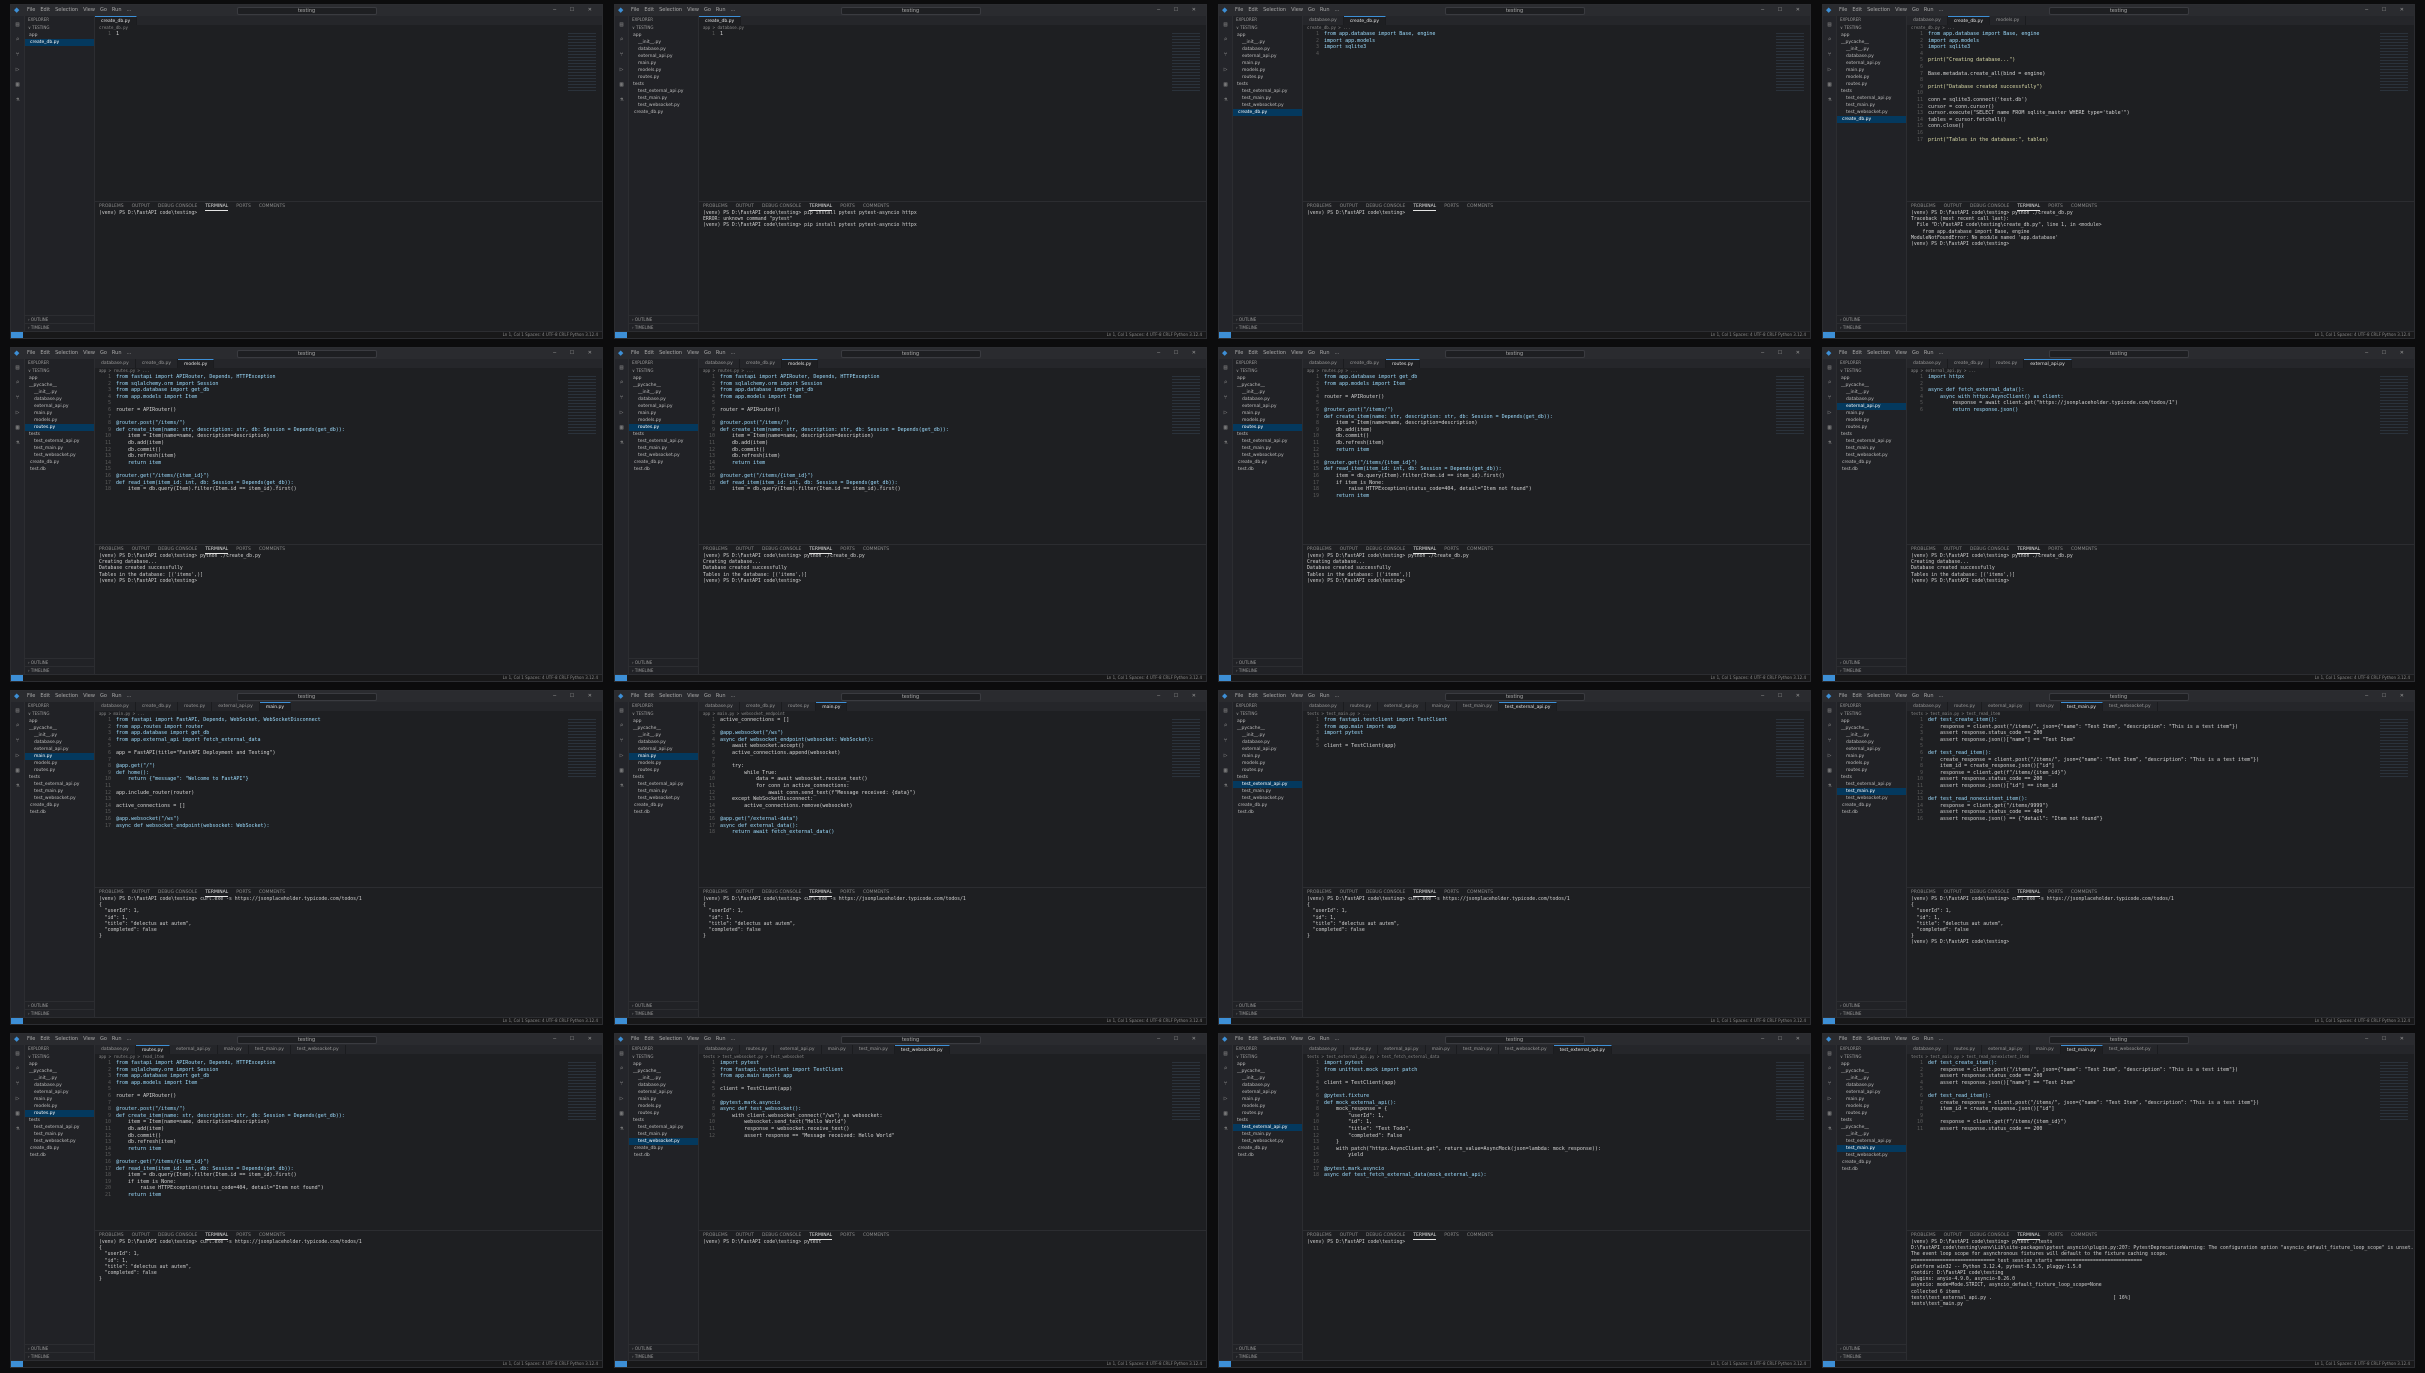  Describe the element at coordinates (194, 1049) in the screenshot. I see `editor-tab: external_api.py` at that location.